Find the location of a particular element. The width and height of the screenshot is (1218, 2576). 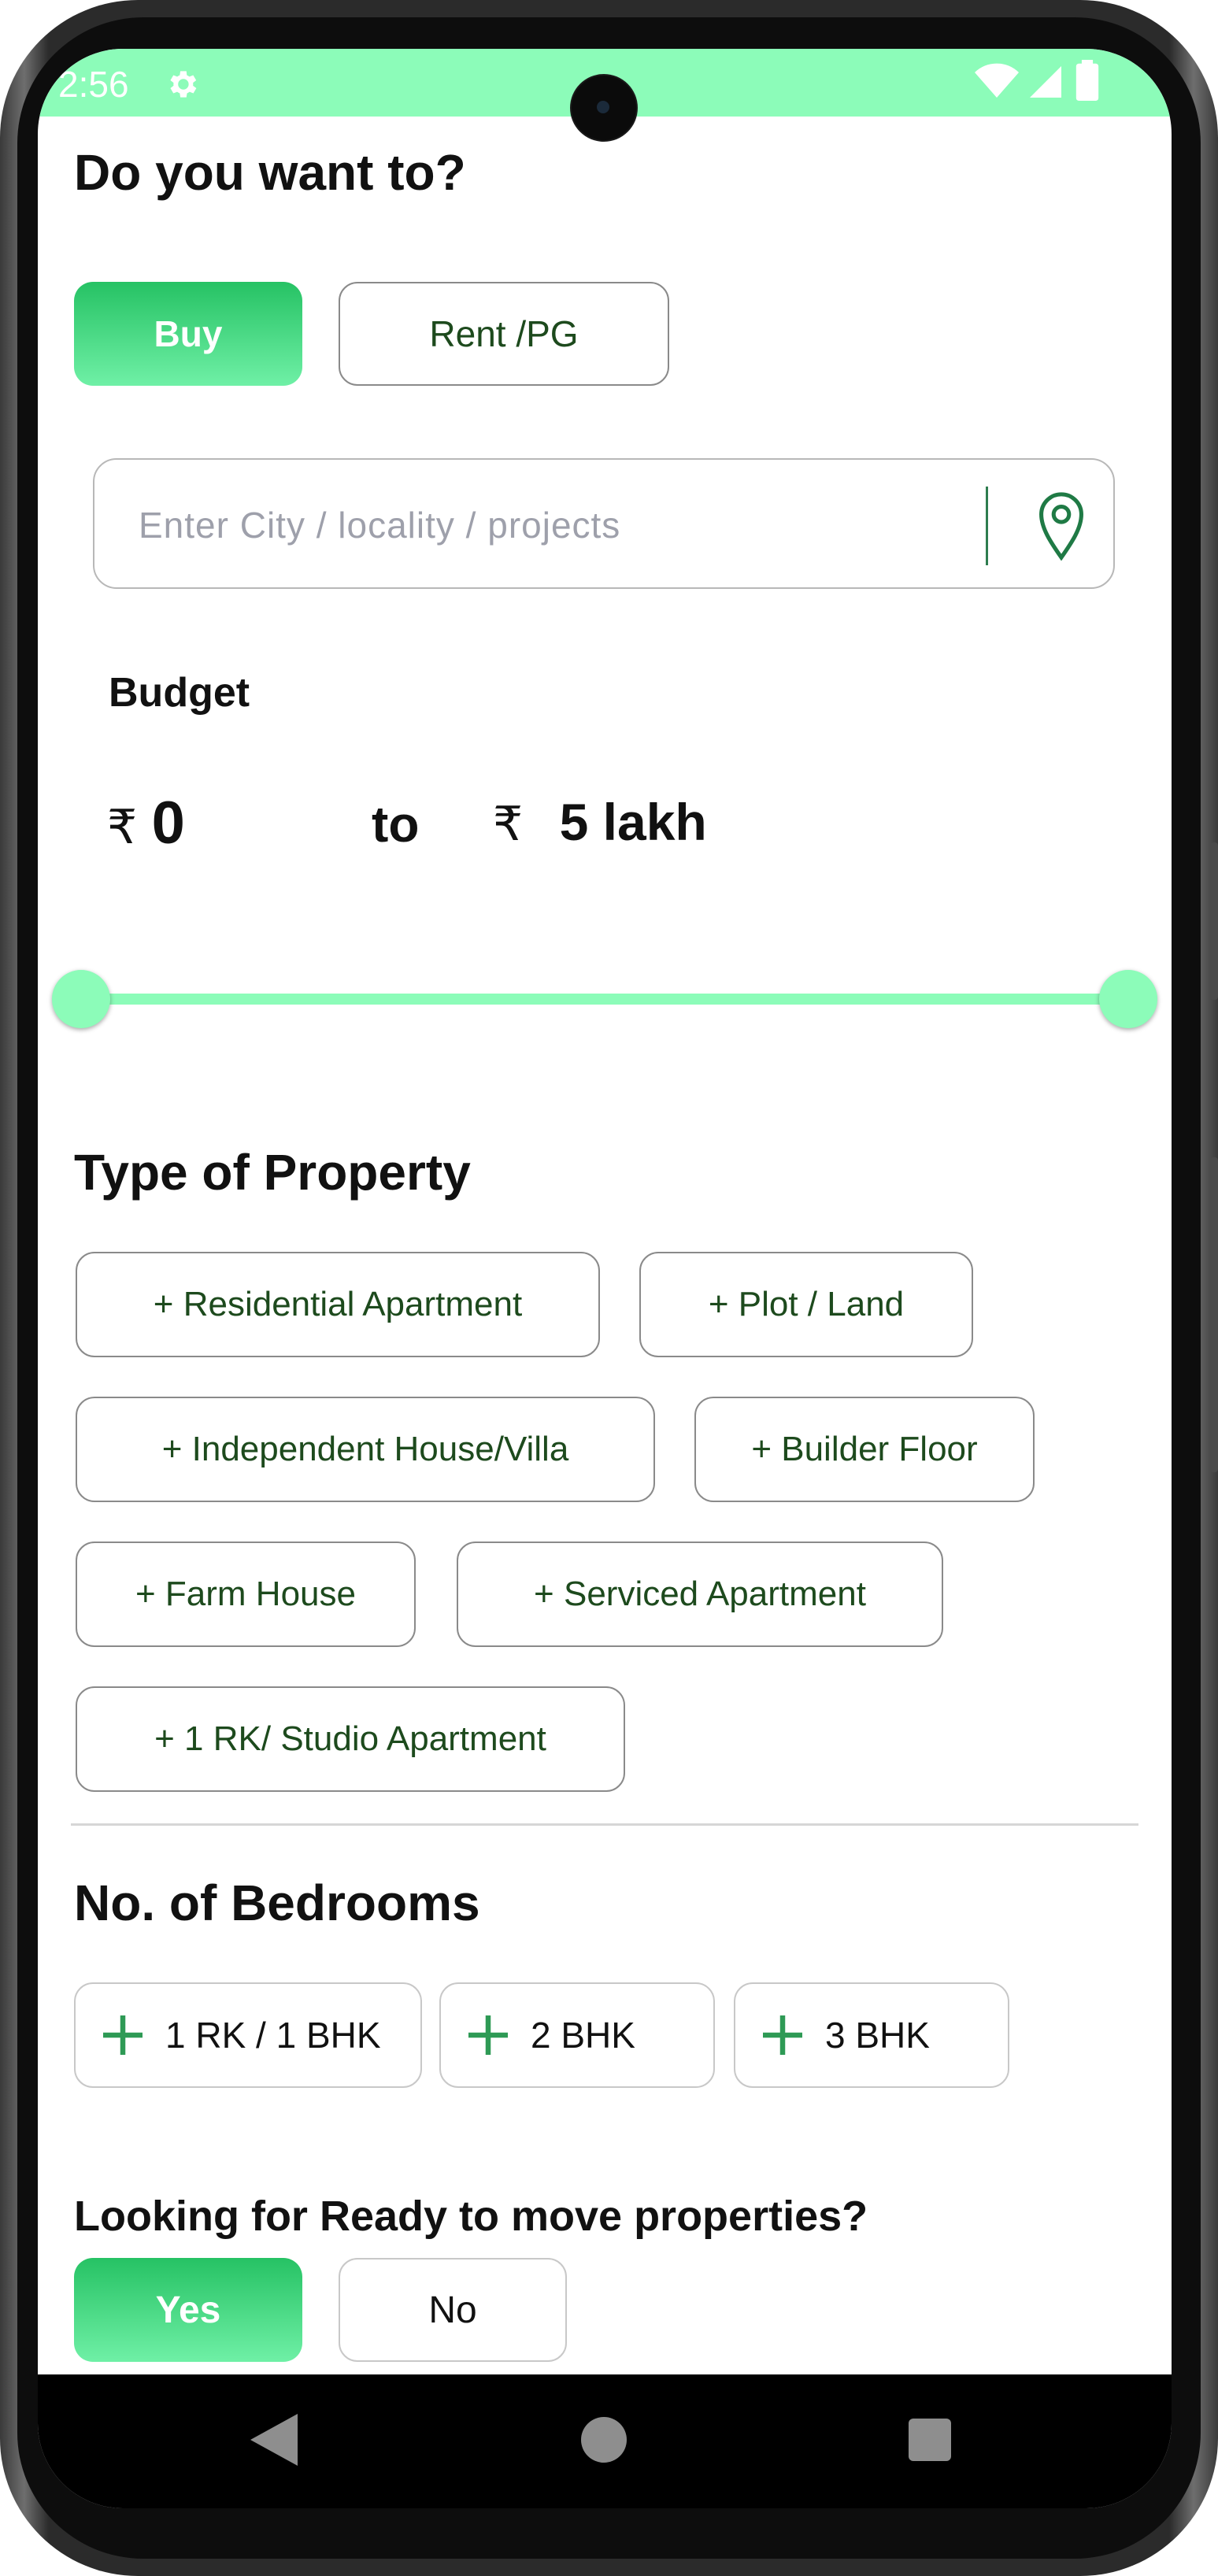

system-nav-bar is located at coordinates (605, 2441).